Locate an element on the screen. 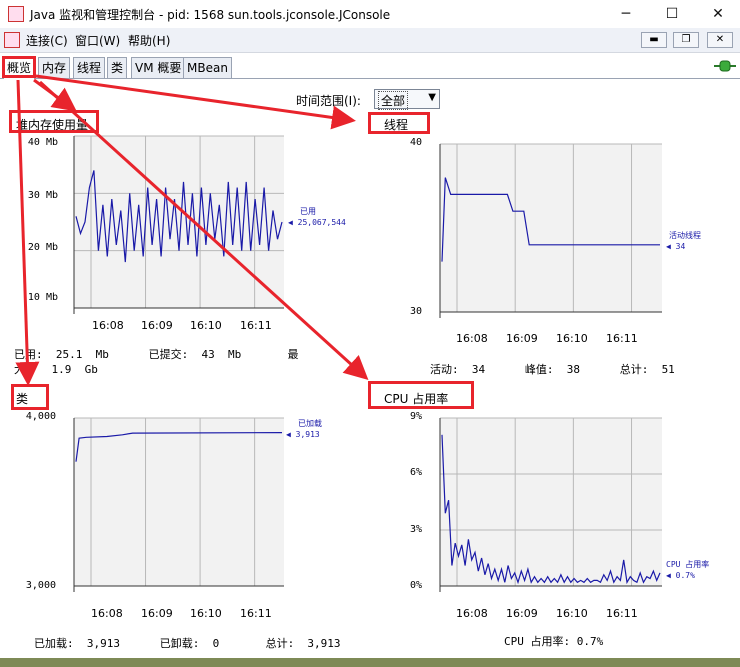 The height and width of the screenshot is (667, 740). arrow-to-classes is located at coordinates (27, 232).